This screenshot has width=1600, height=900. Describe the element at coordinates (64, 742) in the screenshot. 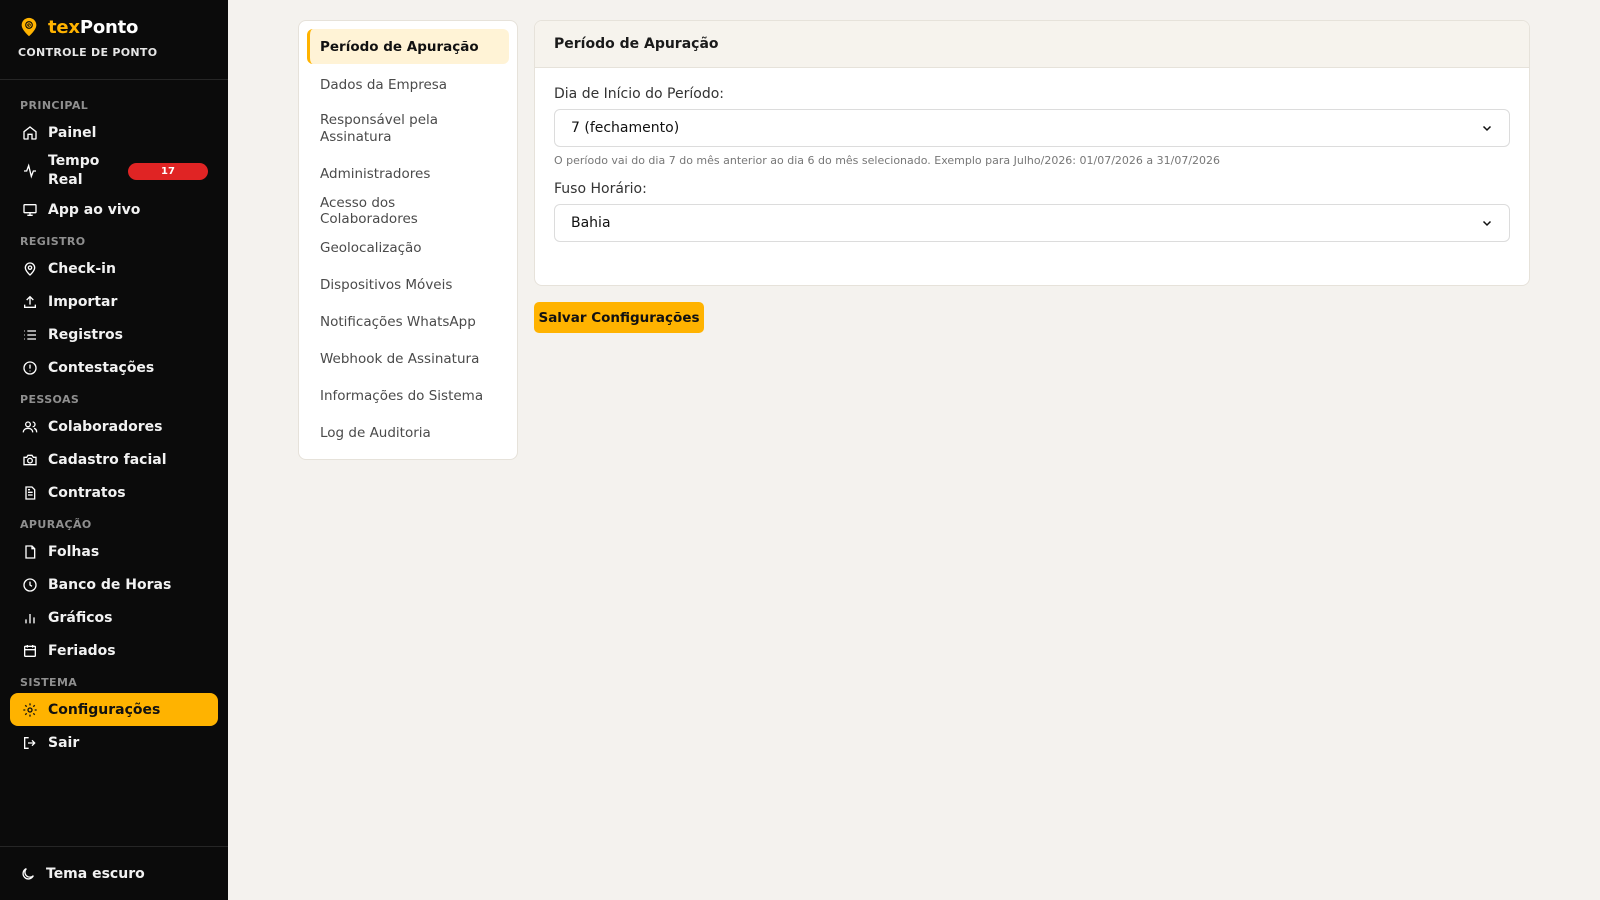

I see `sidebar-item-label: Sair` at that location.